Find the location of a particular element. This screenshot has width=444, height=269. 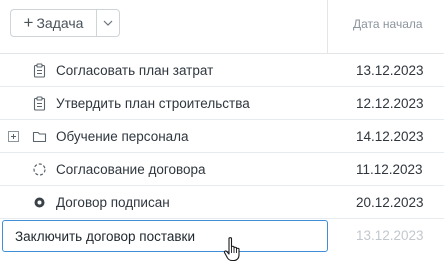

task-start-date: 14.12.2023 is located at coordinates (390, 136).